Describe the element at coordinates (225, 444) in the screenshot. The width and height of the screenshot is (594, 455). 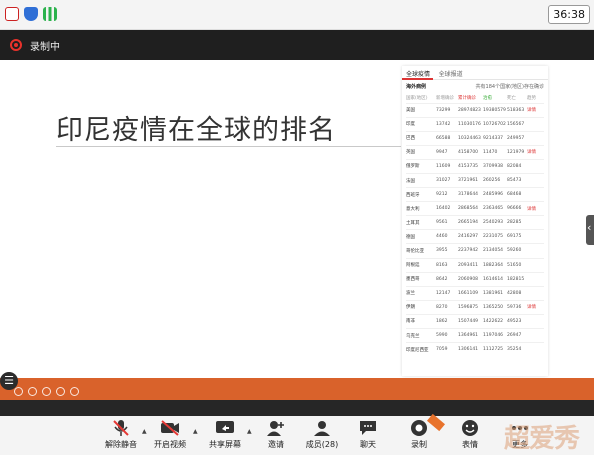
I see `share-screen-label: 共享屏幕` at that location.